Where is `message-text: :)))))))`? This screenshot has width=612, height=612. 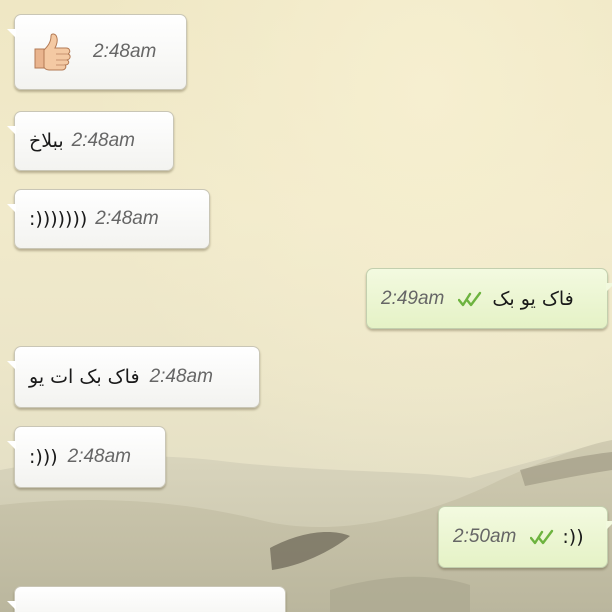
message-text: :))))))) is located at coordinates (58, 219).